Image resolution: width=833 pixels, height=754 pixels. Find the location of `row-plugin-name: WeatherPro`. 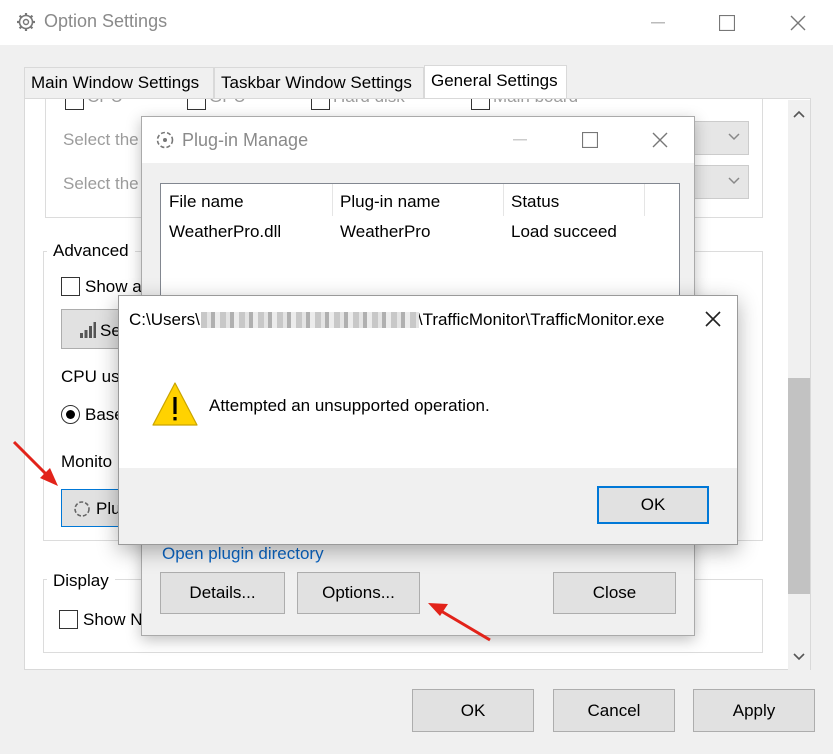

row-plugin-name: WeatherPro is located at coordinates (385, 231).